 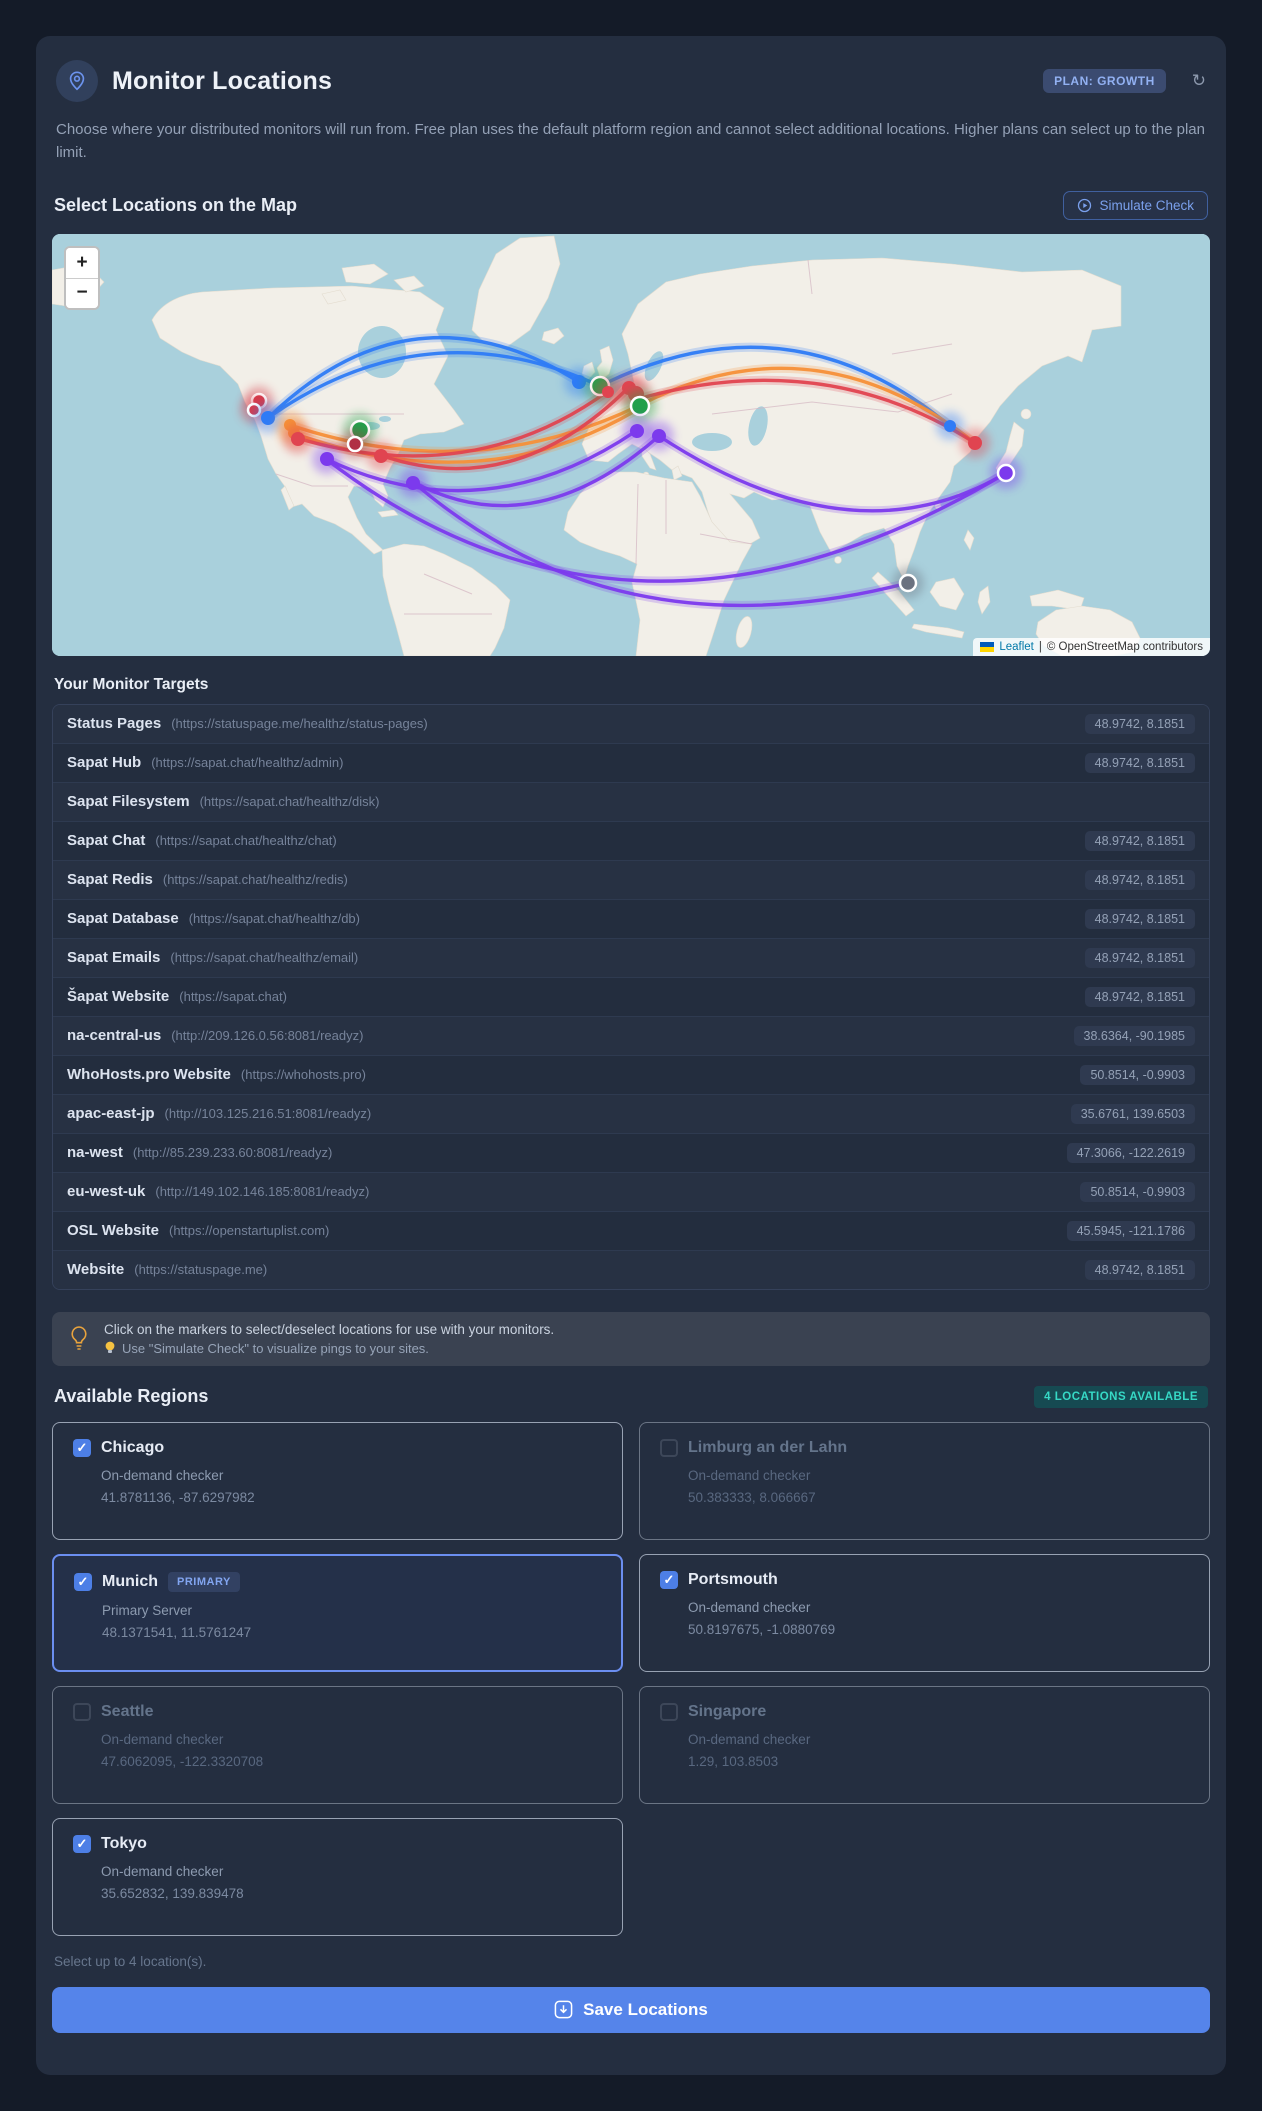 What do you see at coordinates (631, 2009) in the screenshot?
I see `save-locations-button: Save Locations` at bounding box center [631, 2009].